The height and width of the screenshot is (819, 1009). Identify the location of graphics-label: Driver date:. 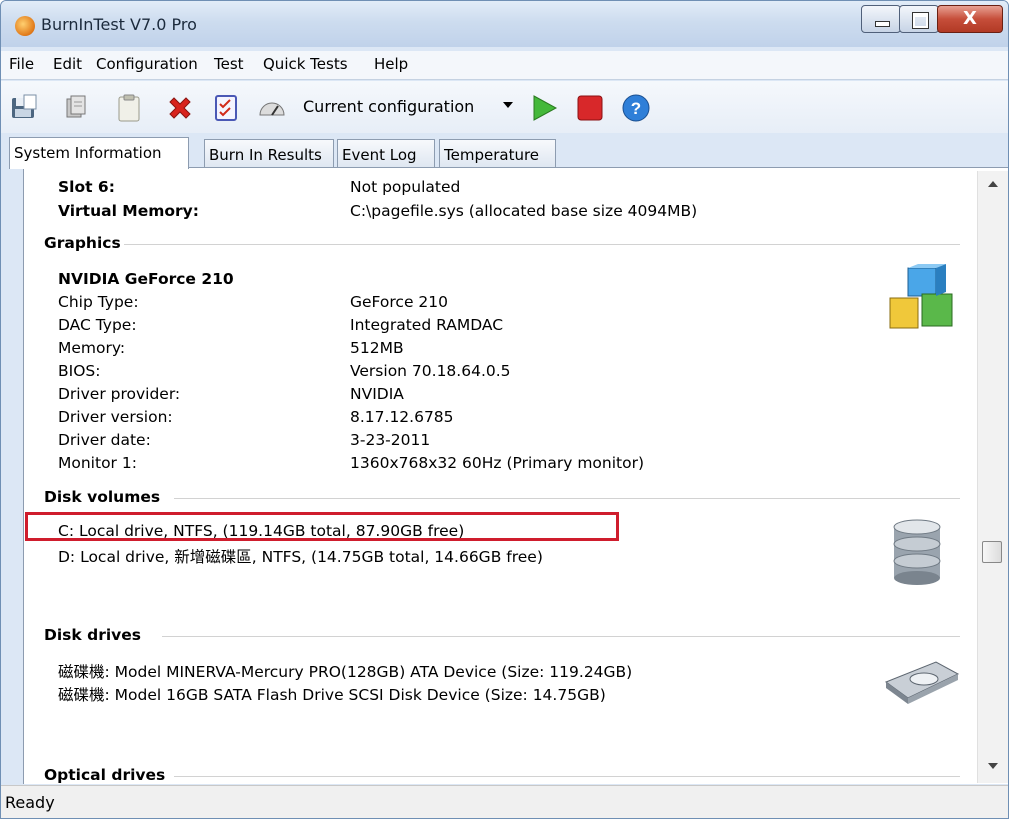
(104, 440).